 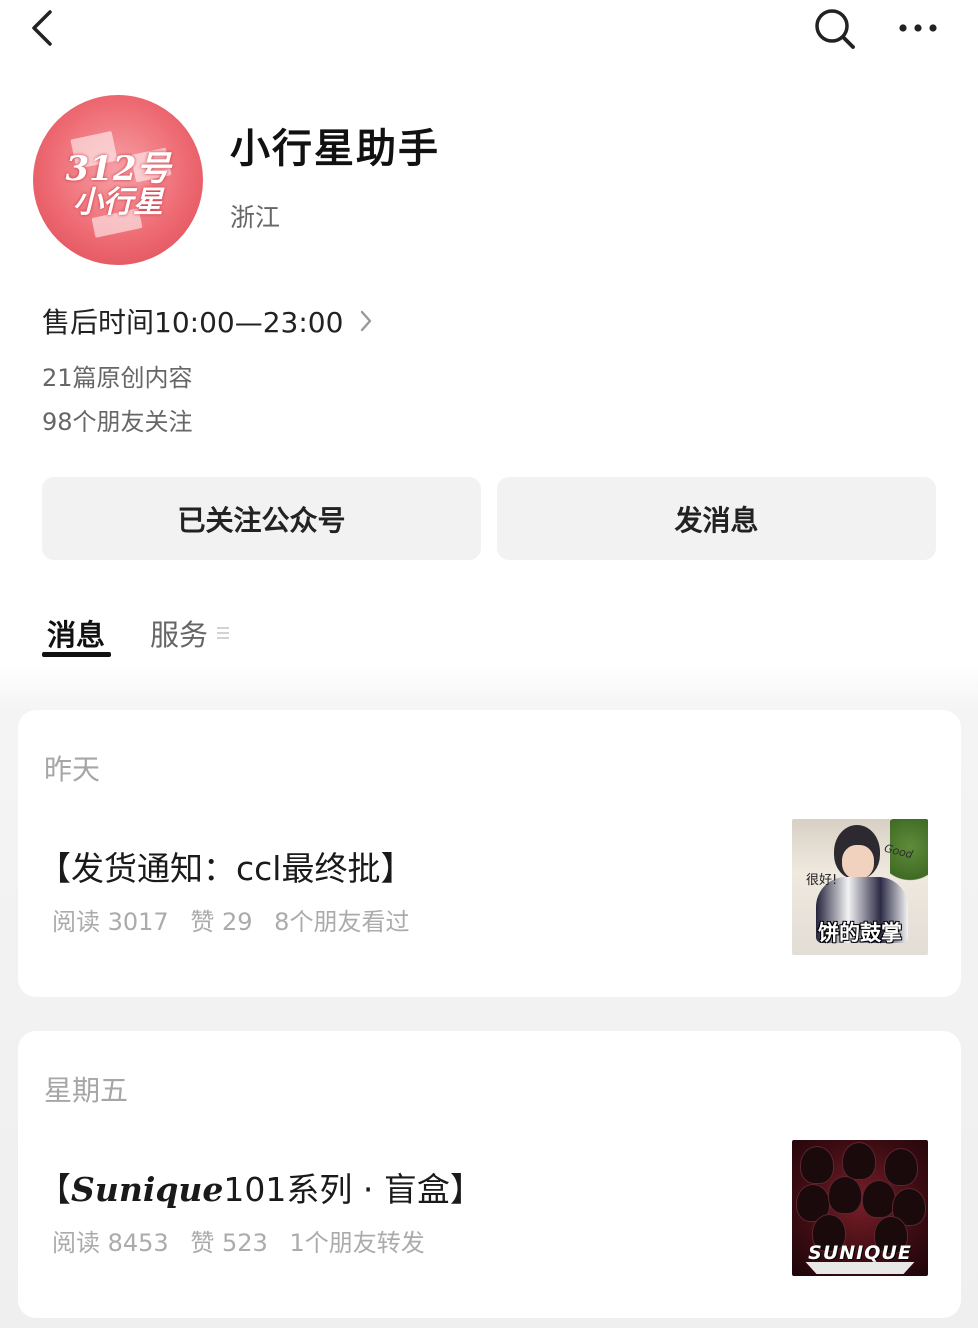 I want to click on thumbnail-person-face, so click(x=858, y=862).